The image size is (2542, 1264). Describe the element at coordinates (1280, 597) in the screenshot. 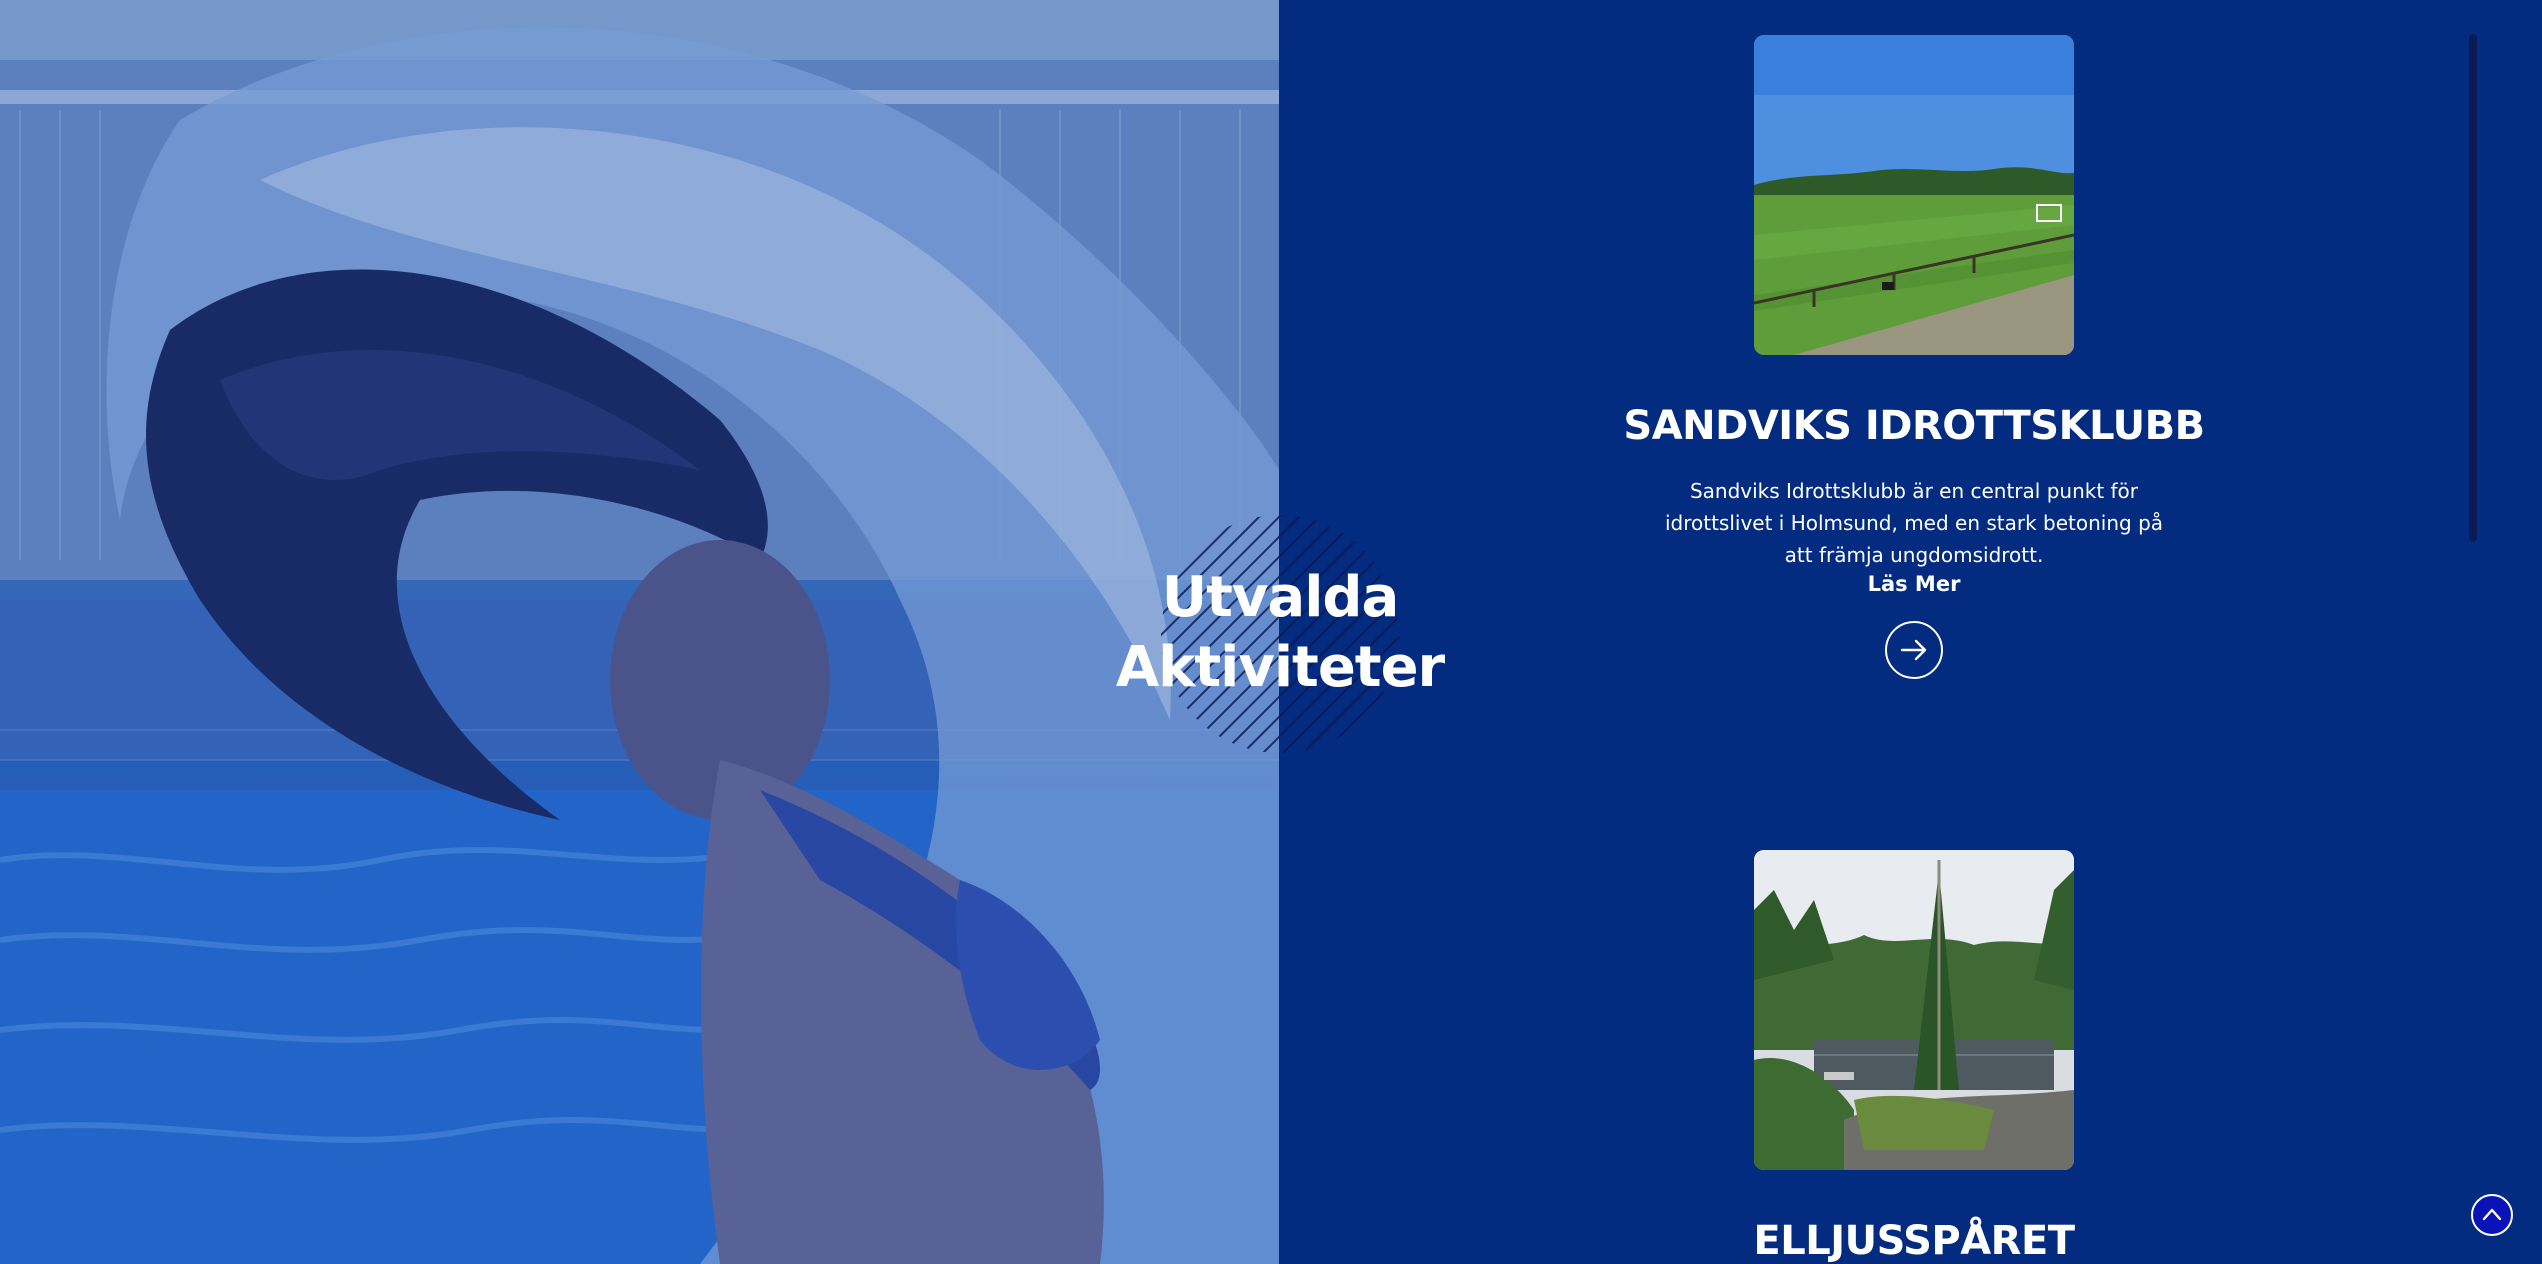

I see `section-heading-line-1: Utvalda` at that location.